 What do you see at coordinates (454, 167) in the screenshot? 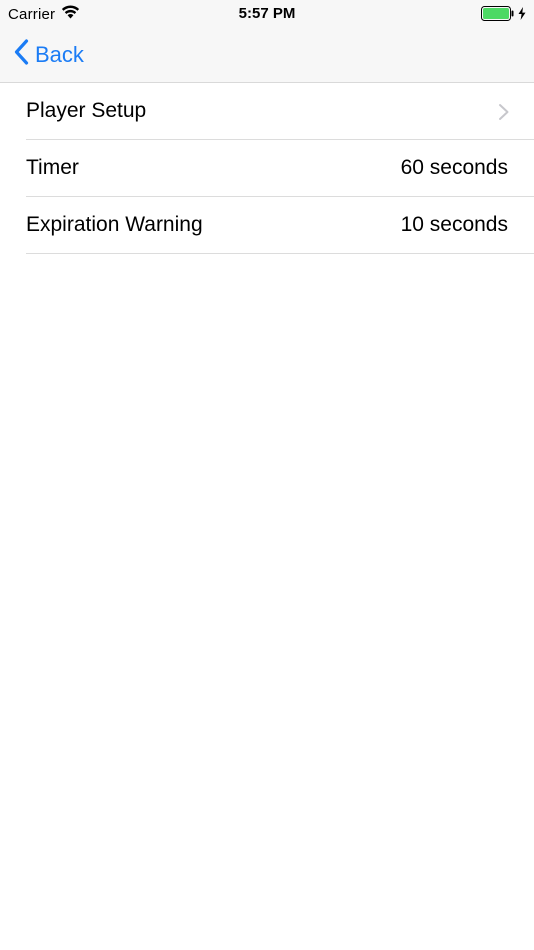
I see `settings-row-value: 60 seconds` at bounding box center [454, 167].